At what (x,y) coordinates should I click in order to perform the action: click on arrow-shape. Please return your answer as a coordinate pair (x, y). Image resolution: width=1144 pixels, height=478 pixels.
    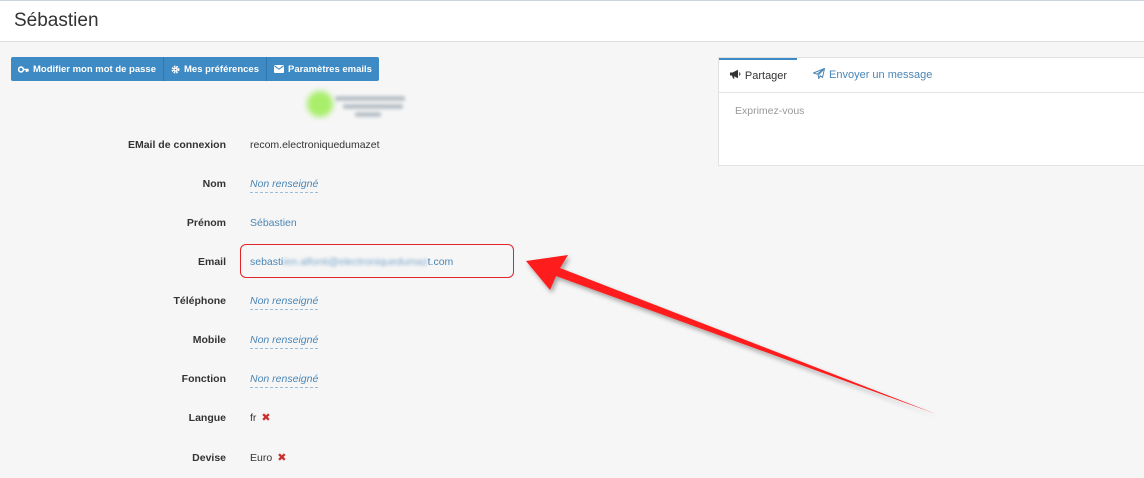
    Looking at the image, I should click on (731, 334).